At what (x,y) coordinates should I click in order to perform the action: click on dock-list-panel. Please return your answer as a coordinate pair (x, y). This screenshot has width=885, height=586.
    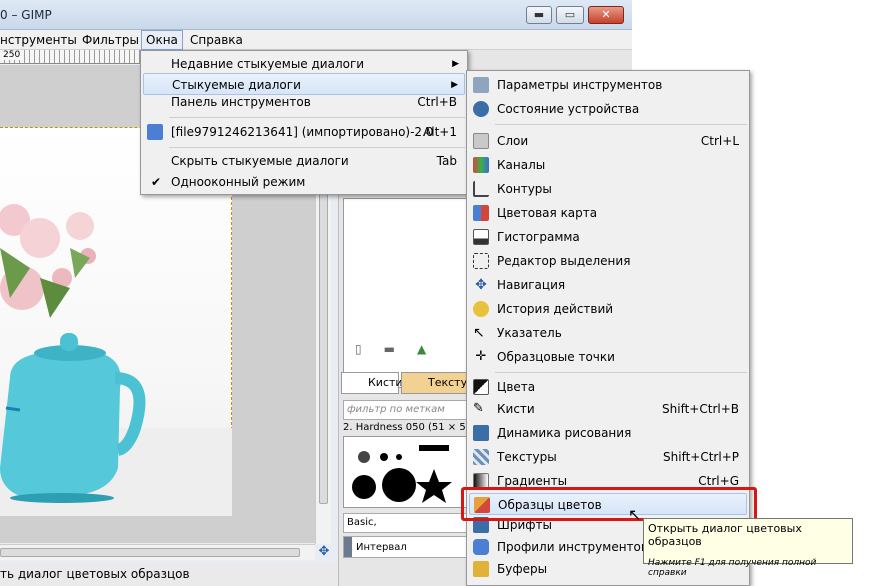
    Looking at the image, I should click on (405, 293).